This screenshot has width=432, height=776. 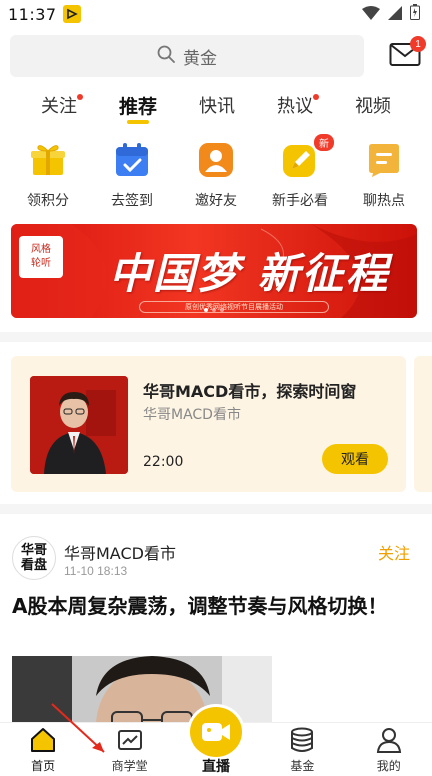 What do you see at coordinates (249, 273) in the screenshot?
I see `banner-title: 中国梦 新征程` at bounding box center [249, 273].